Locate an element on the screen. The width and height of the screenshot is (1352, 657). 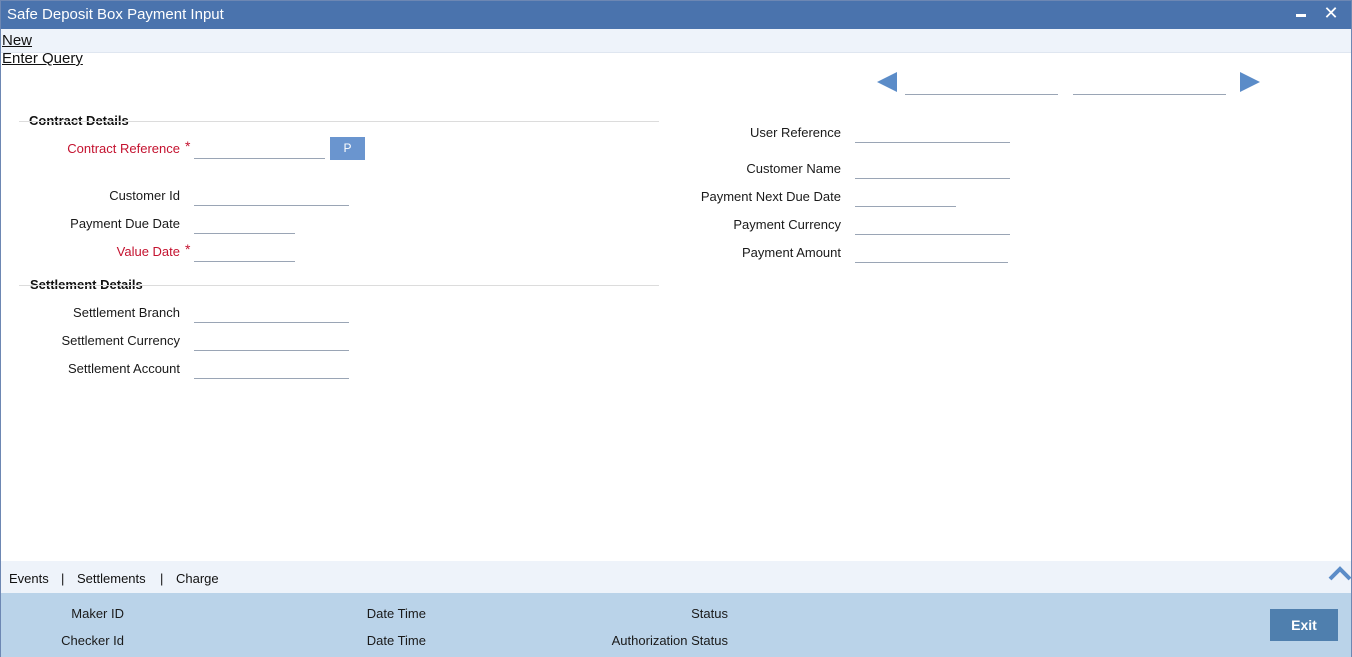
tab-events: Events is located at coordinates (29, 578).